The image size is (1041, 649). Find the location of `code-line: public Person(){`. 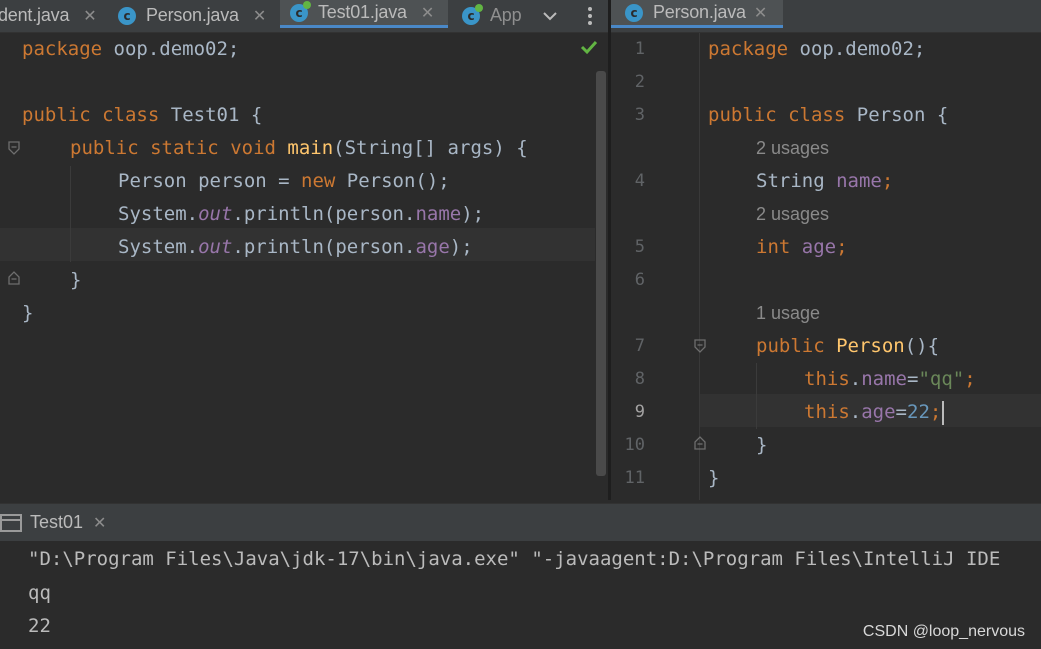

code-line: public Person(){ is located at coordinates (848, 346).